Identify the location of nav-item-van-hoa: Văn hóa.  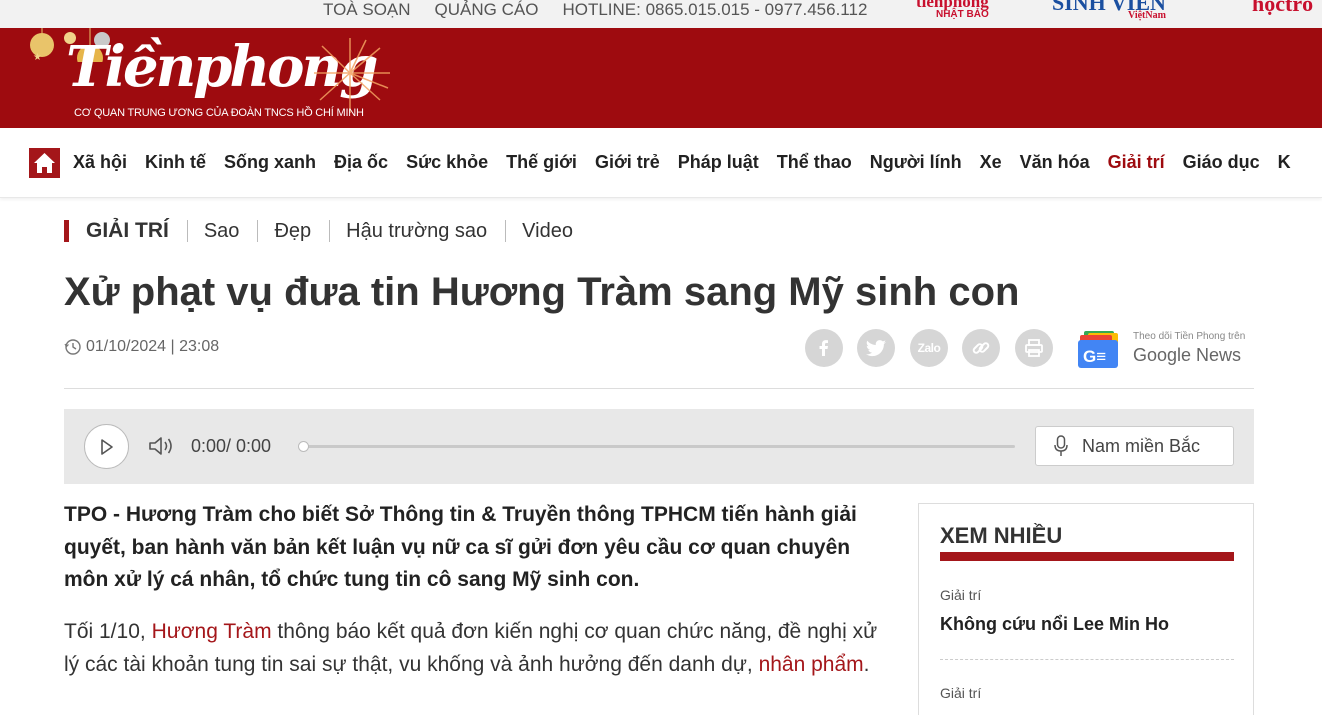
(1055, 162).